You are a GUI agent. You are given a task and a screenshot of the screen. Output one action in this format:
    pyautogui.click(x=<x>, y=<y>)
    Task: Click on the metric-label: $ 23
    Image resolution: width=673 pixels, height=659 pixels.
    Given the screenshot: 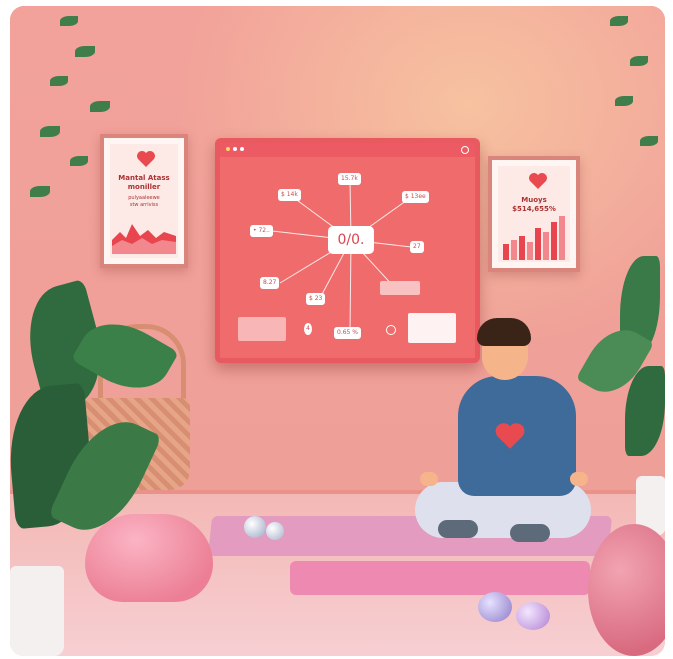 What is the action you would take?
    pyautogui.click(x=316, y=299)
    